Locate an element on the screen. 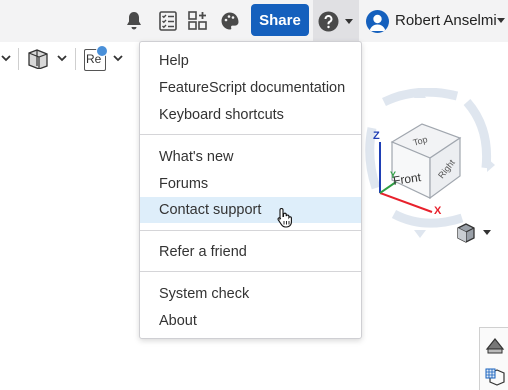 Image resolution: width=508 pixels, height=390 pixels. view-cube-graphic is located at coordinates (430, 162).